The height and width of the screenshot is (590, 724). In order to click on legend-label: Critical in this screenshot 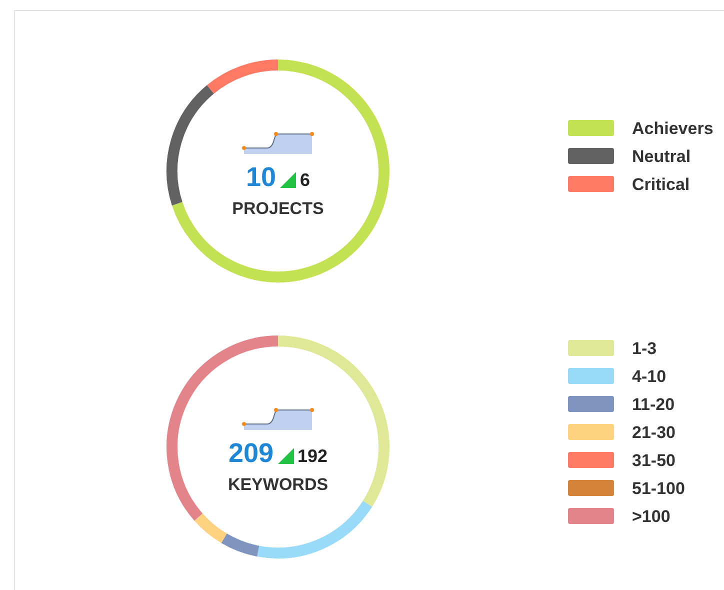, I will do `click(661, 184)`.